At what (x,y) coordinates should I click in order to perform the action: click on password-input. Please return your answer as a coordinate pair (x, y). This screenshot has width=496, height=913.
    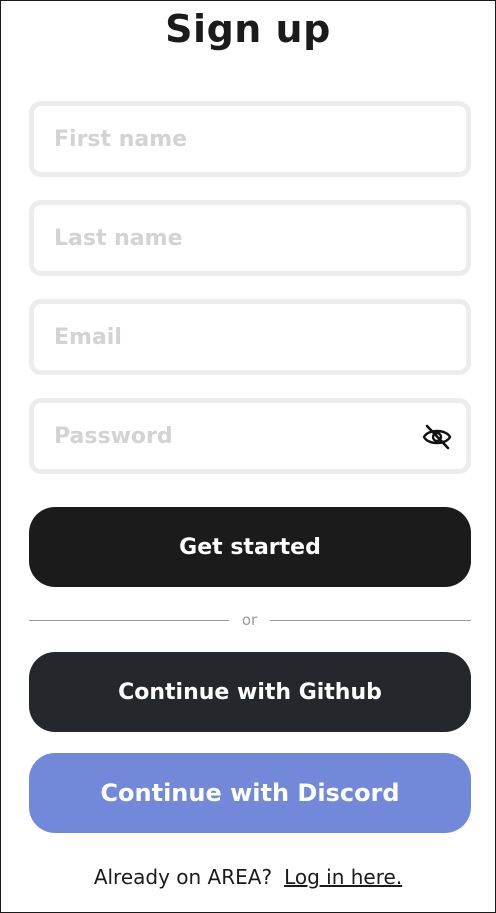
    Looking at the image, I should click on (232, 436).